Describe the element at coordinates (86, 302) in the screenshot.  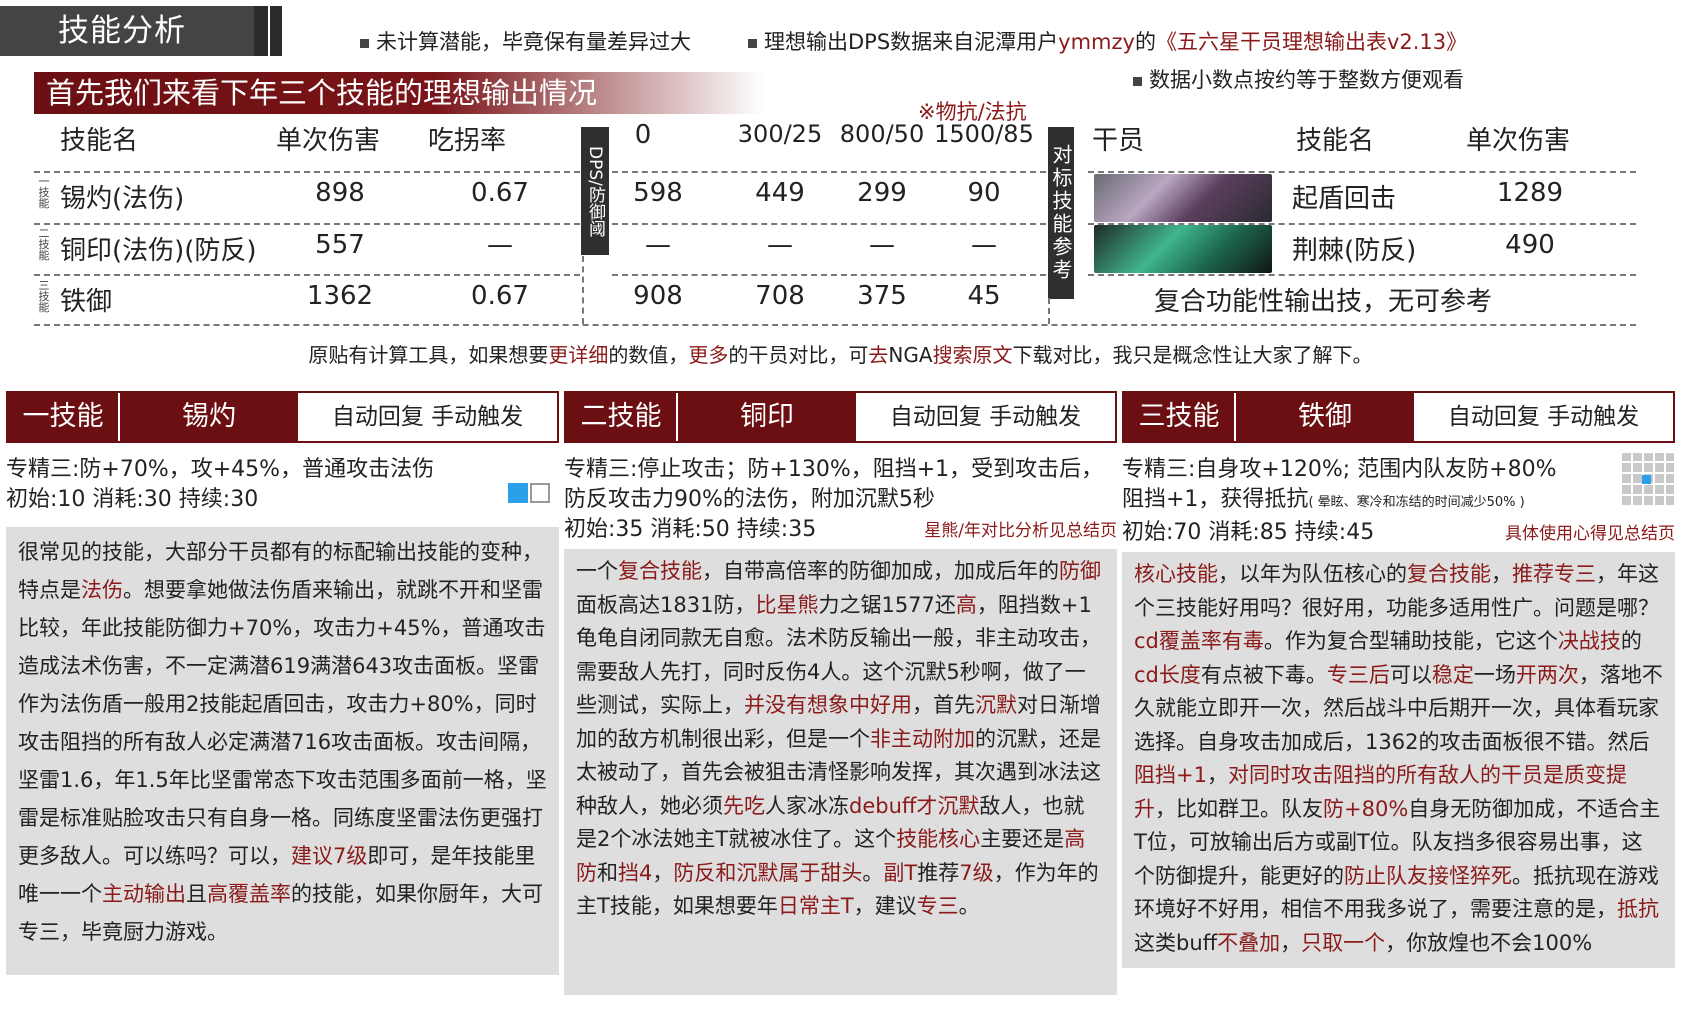
I see `row3-skill-name: 铁御` at that location.